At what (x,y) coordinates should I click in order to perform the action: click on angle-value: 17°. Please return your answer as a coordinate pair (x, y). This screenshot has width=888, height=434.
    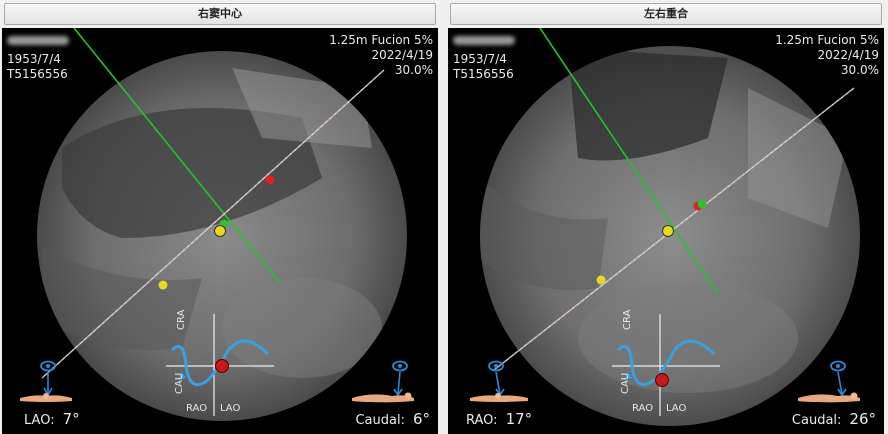
    Looking at the image, I should click on (519, 419).